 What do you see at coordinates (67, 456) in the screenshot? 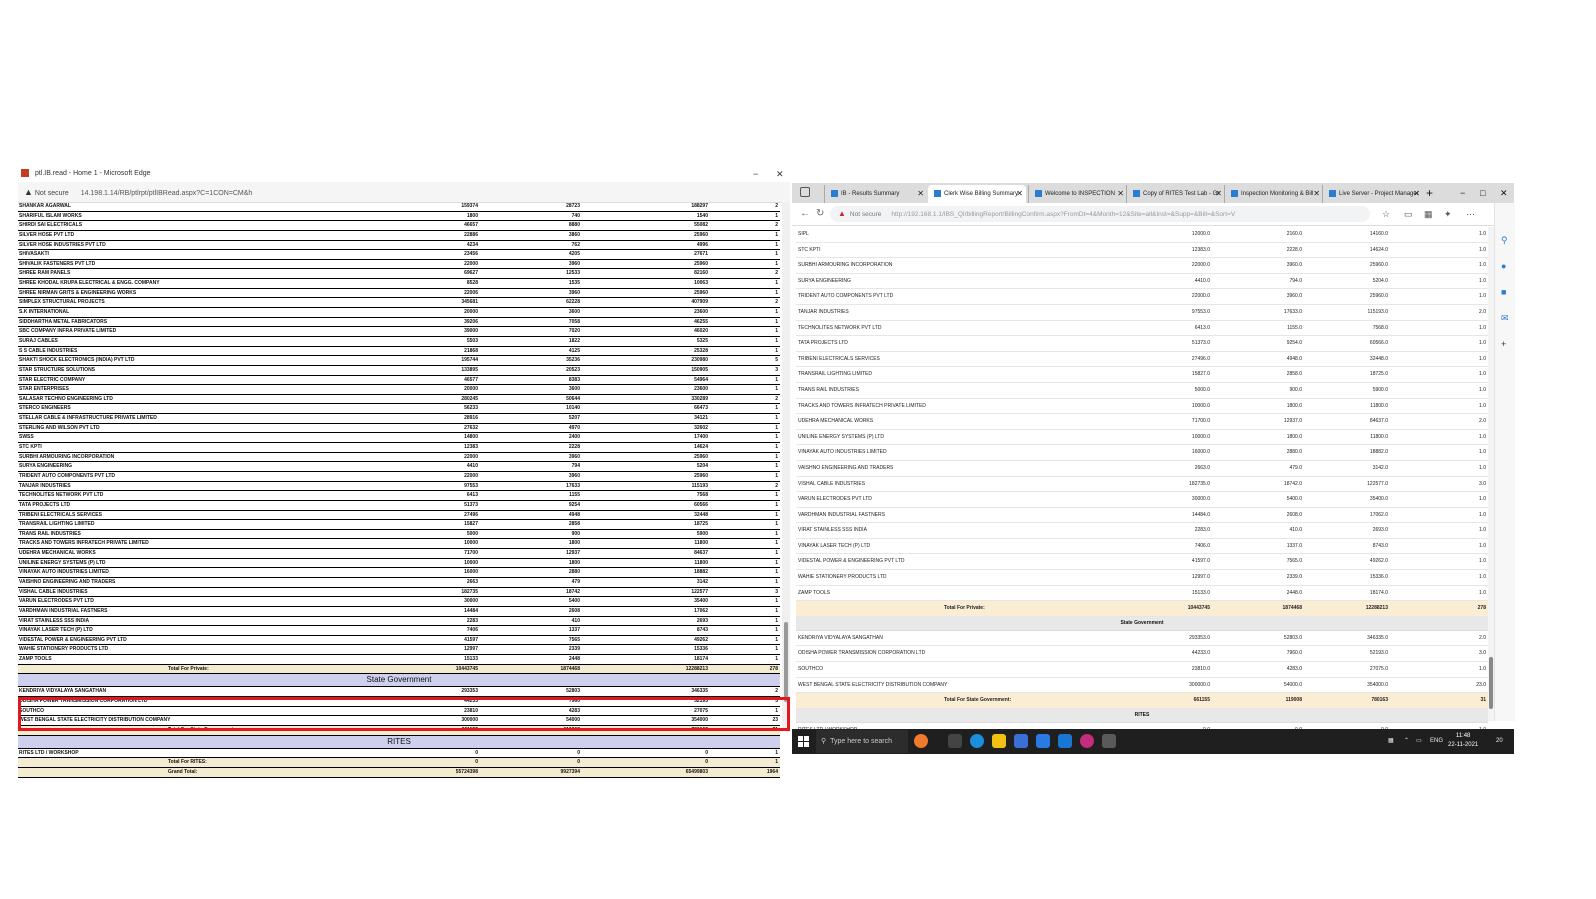
I see `cell-col0: SURBHI ARMOURING INCORPORATION` at bounding box center [67, 456].